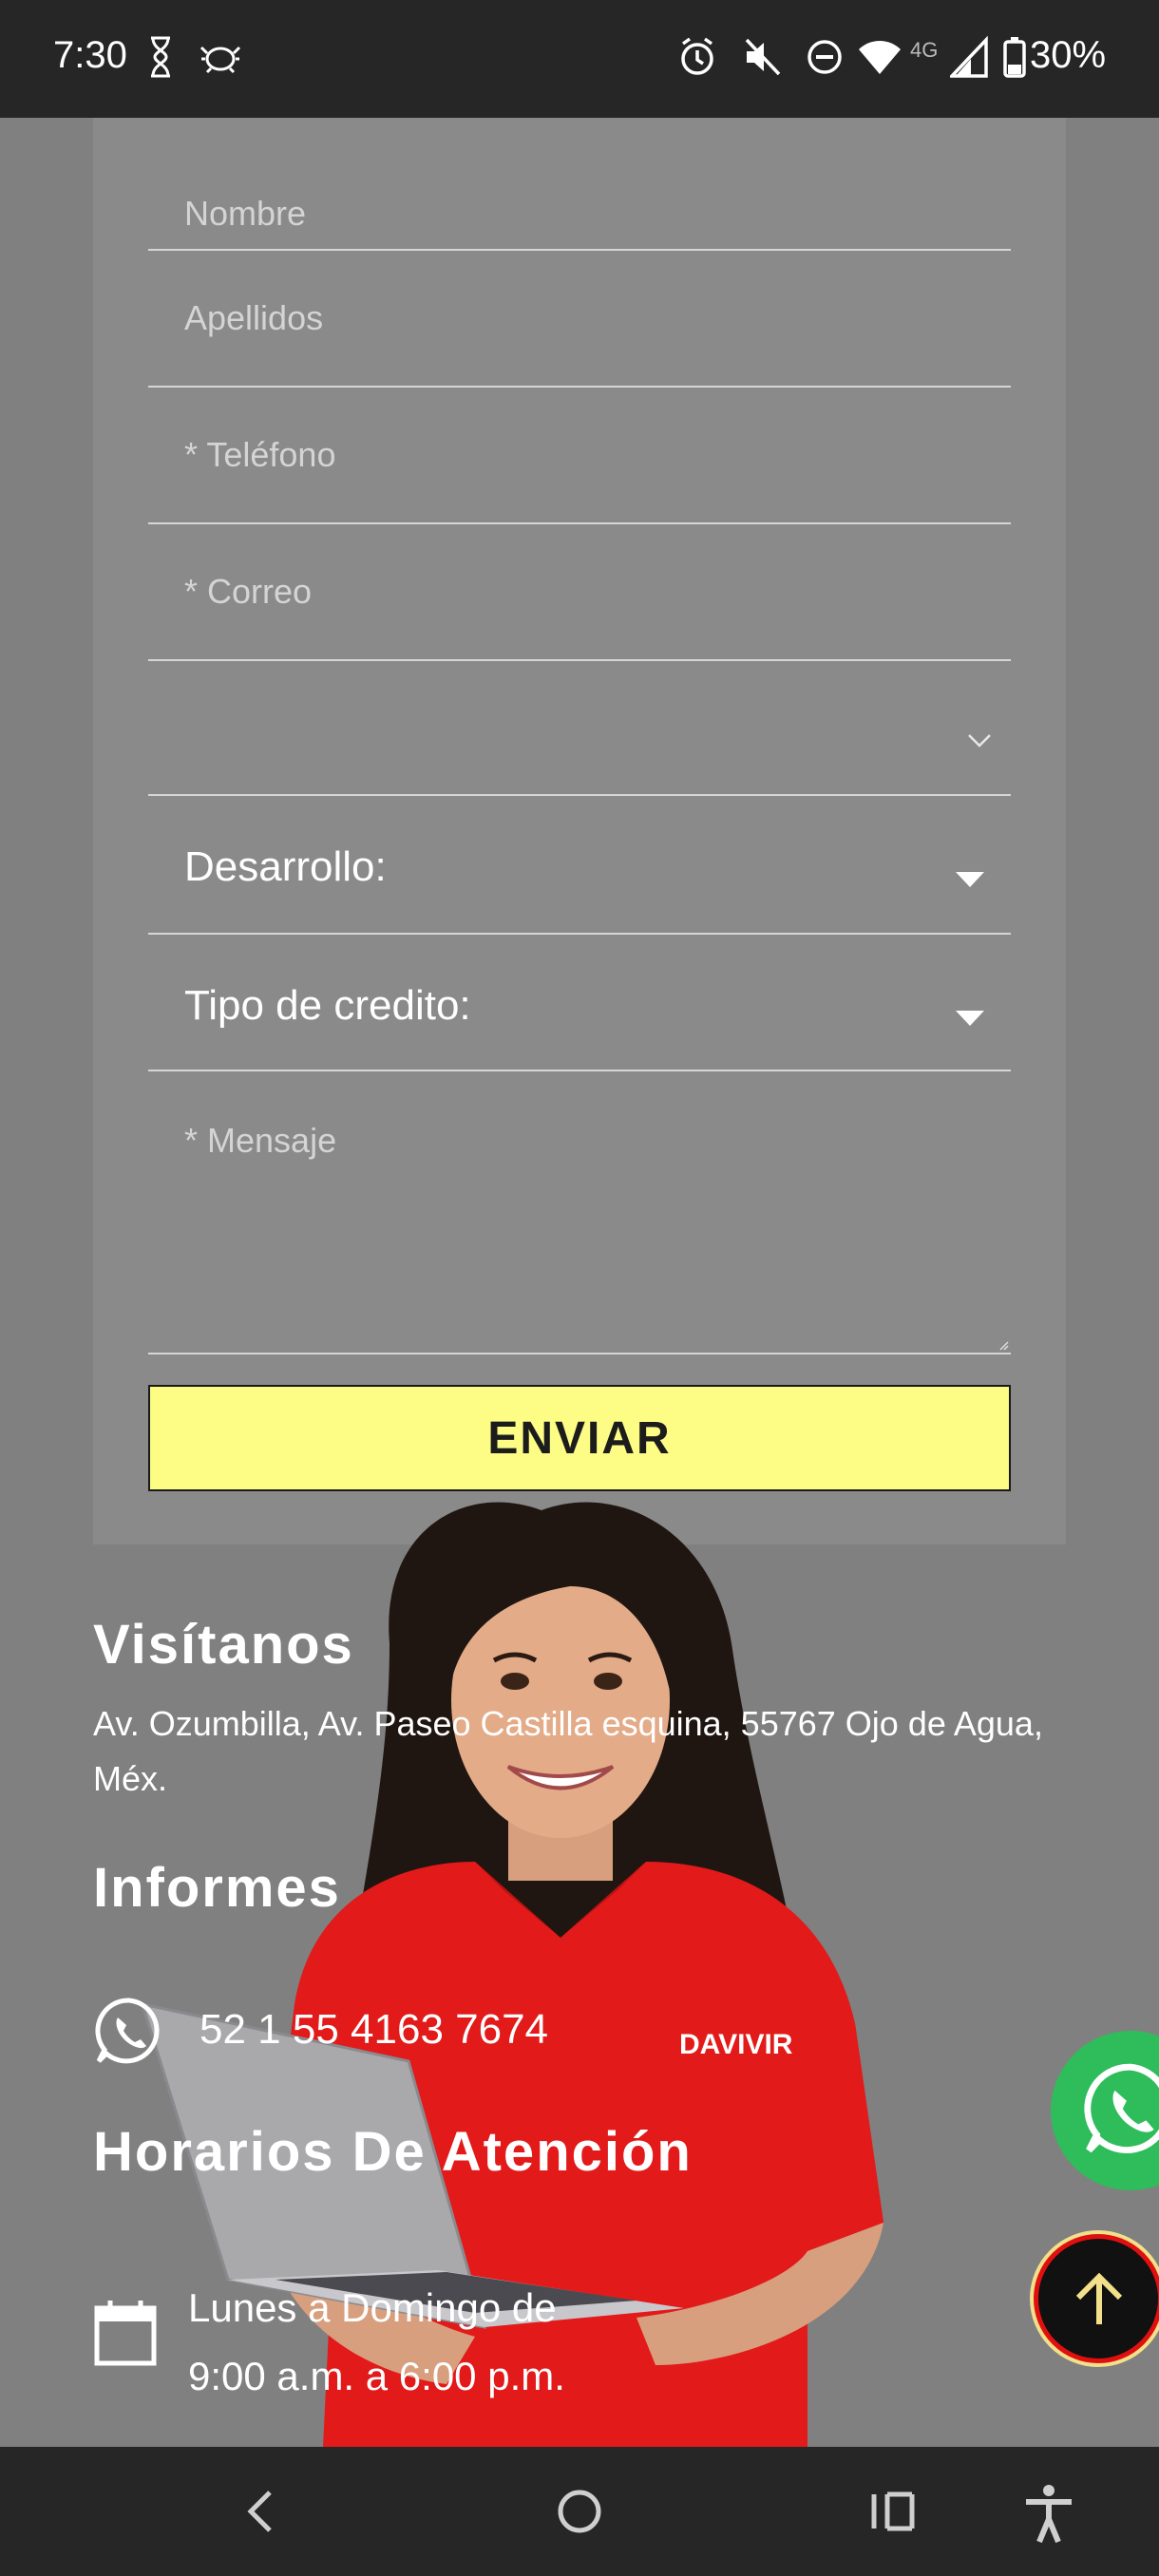 This screenshot has height=2576, width=1159. I want to click on phone-placeholder: * Teléfono, so click(260, 454).